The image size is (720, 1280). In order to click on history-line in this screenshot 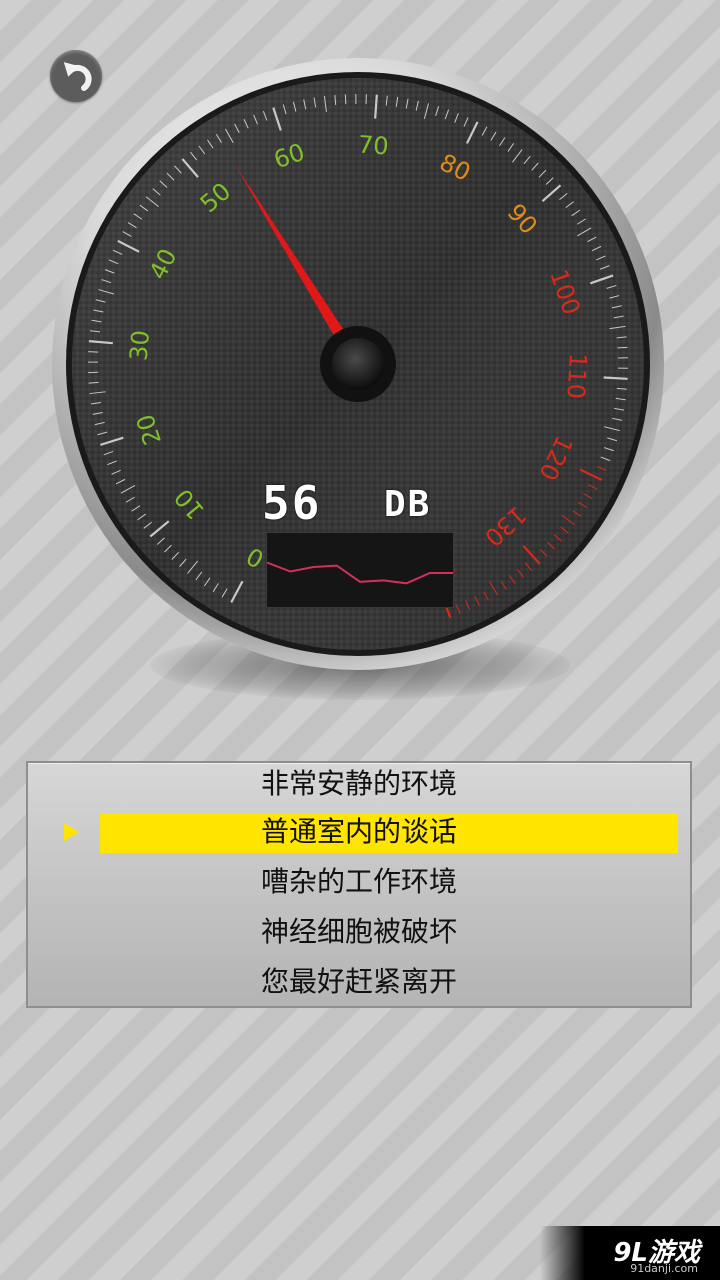, I will do `click(360, 573)`.